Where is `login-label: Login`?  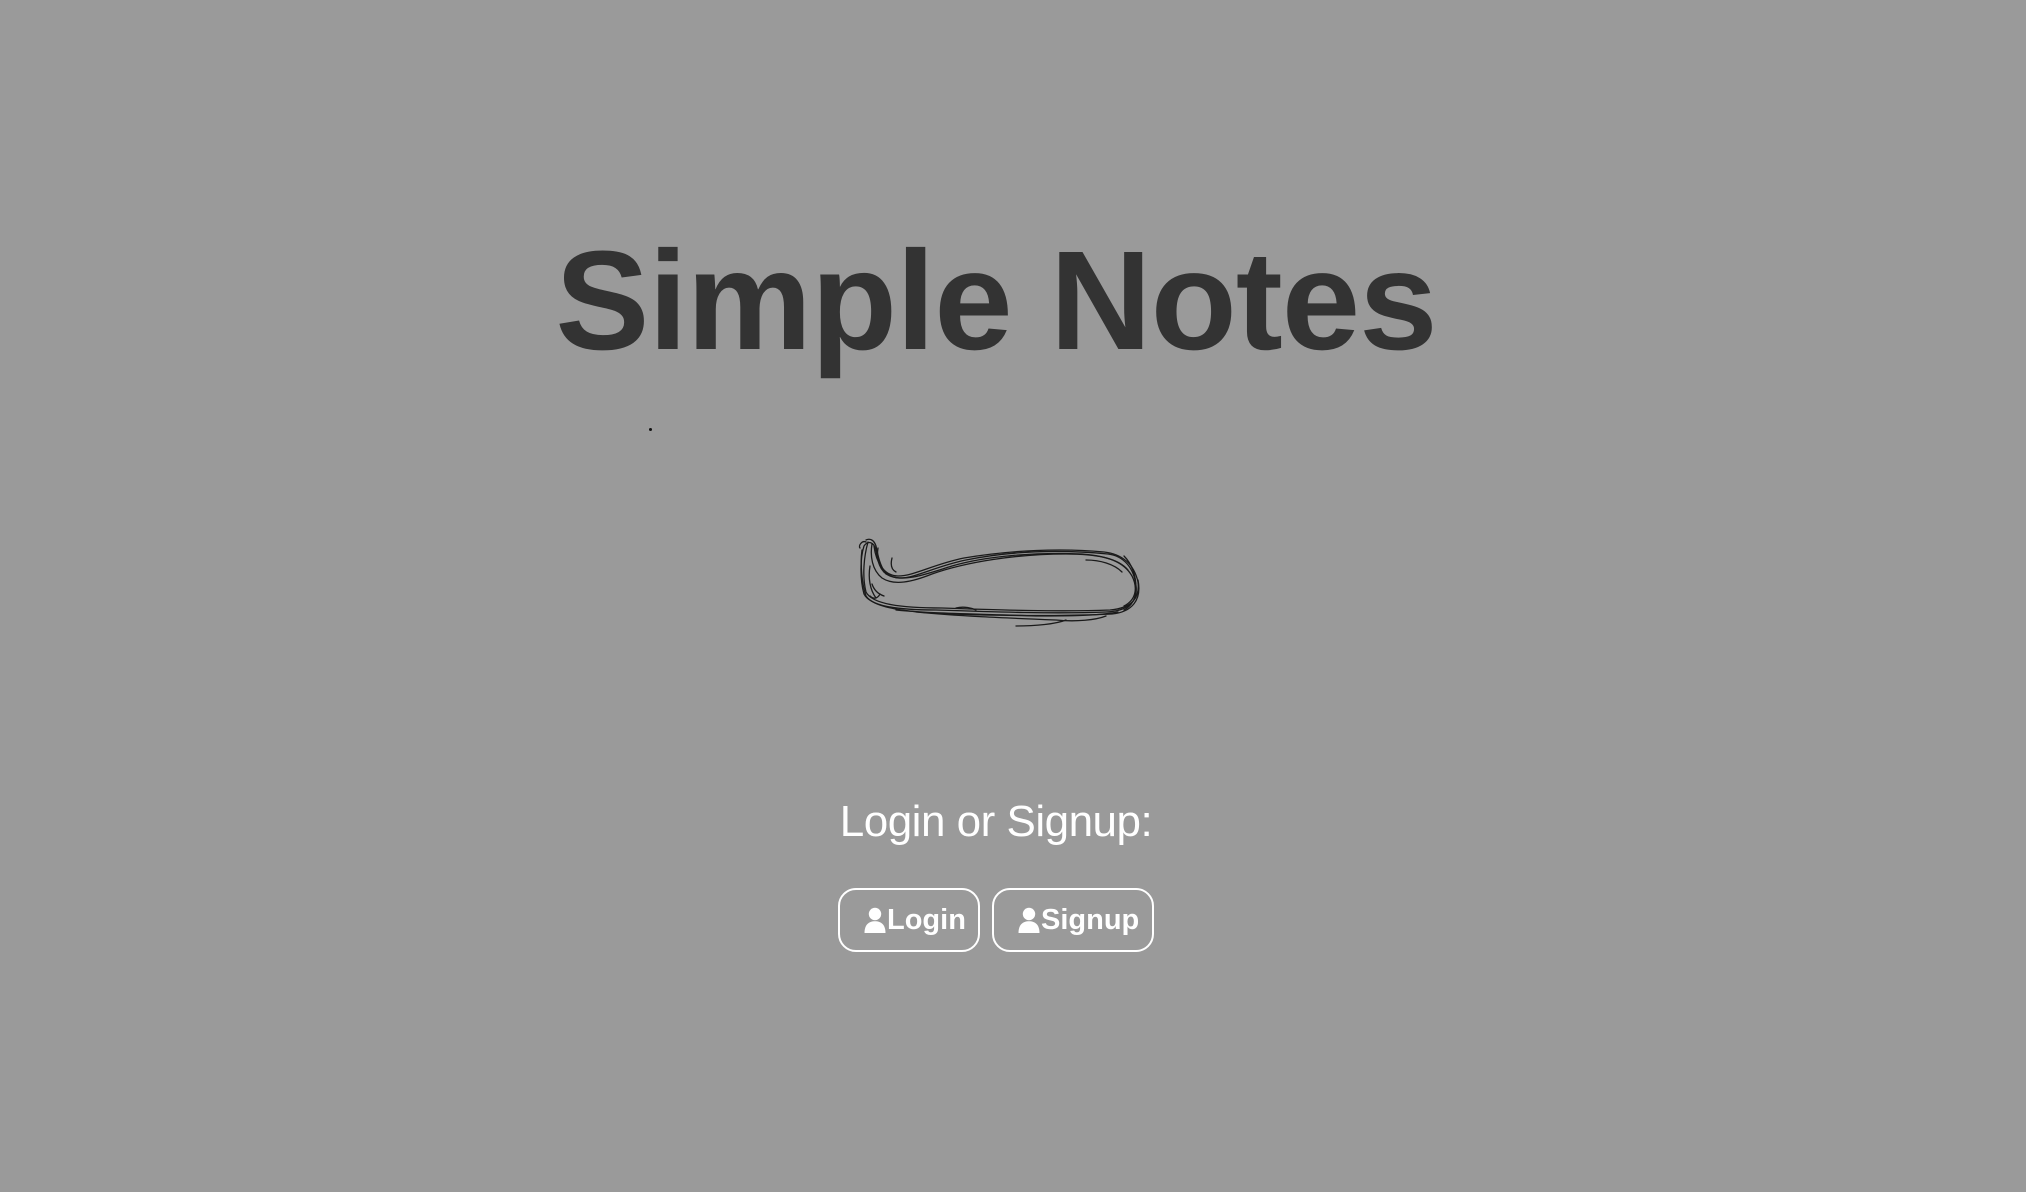 login-label: Login is located at coordinates (926, 919).